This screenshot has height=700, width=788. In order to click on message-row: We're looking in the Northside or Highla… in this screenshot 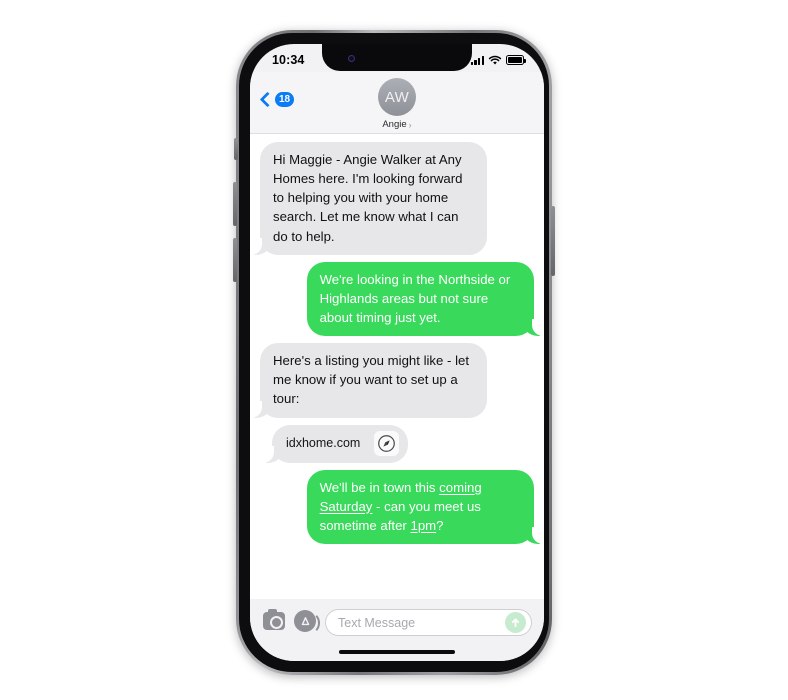, I will do `click(402, 299)`.